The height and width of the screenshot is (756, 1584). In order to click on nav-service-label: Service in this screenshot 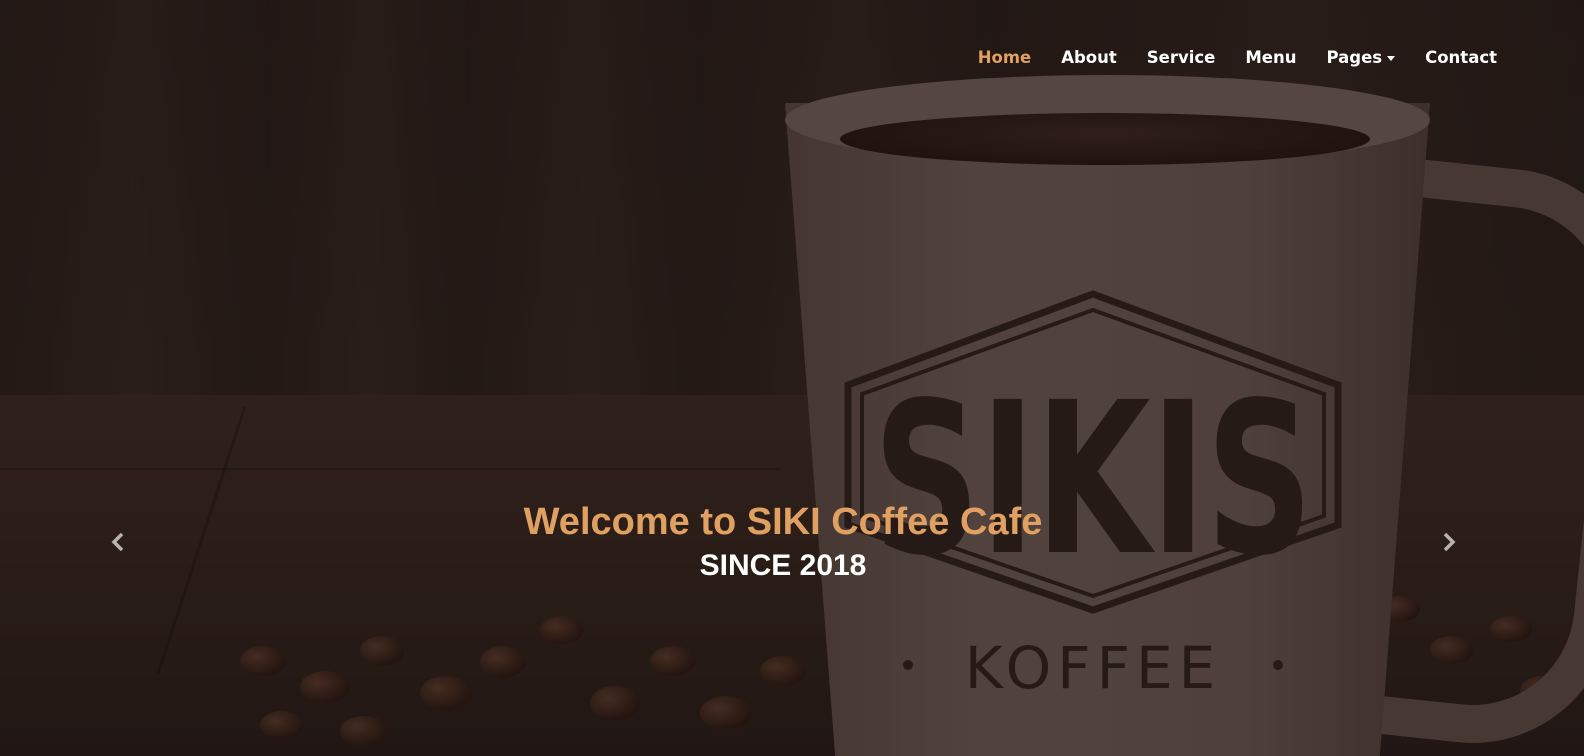, I will do `click(1181, 57)`.